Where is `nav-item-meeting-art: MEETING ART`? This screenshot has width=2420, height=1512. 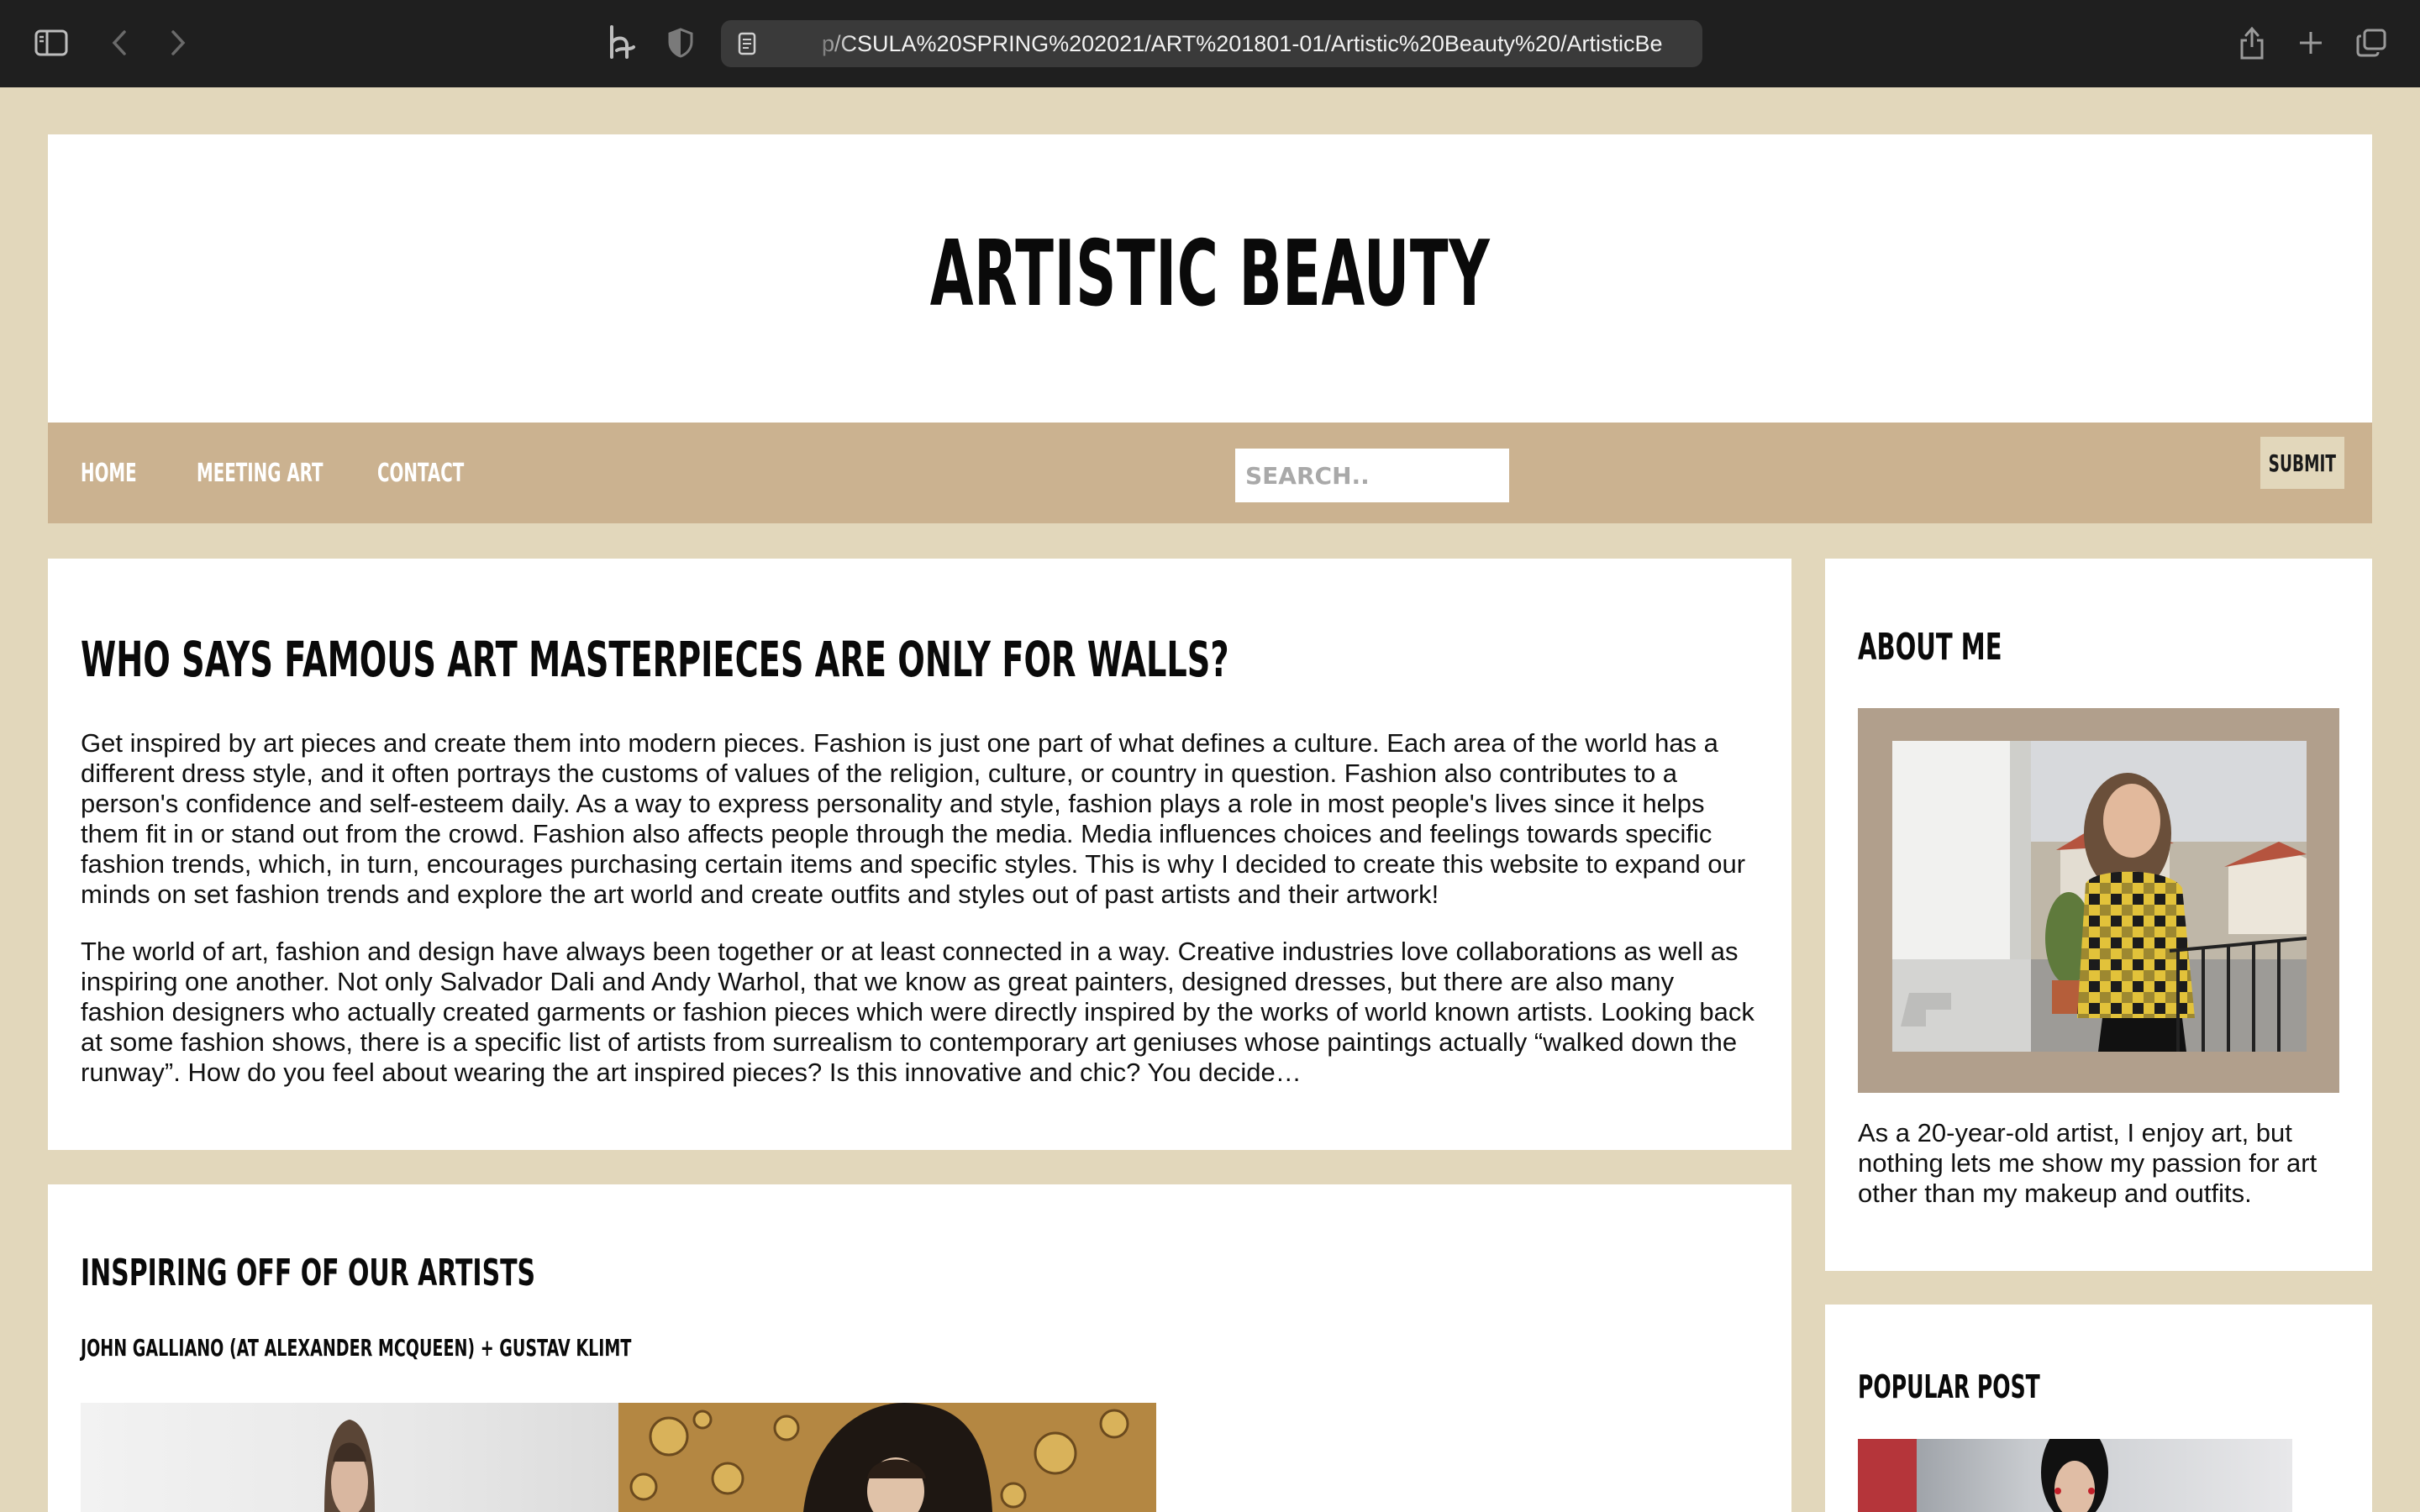
nav-item-meeting-art: MEETING ART is located at coordinates (261, 474).